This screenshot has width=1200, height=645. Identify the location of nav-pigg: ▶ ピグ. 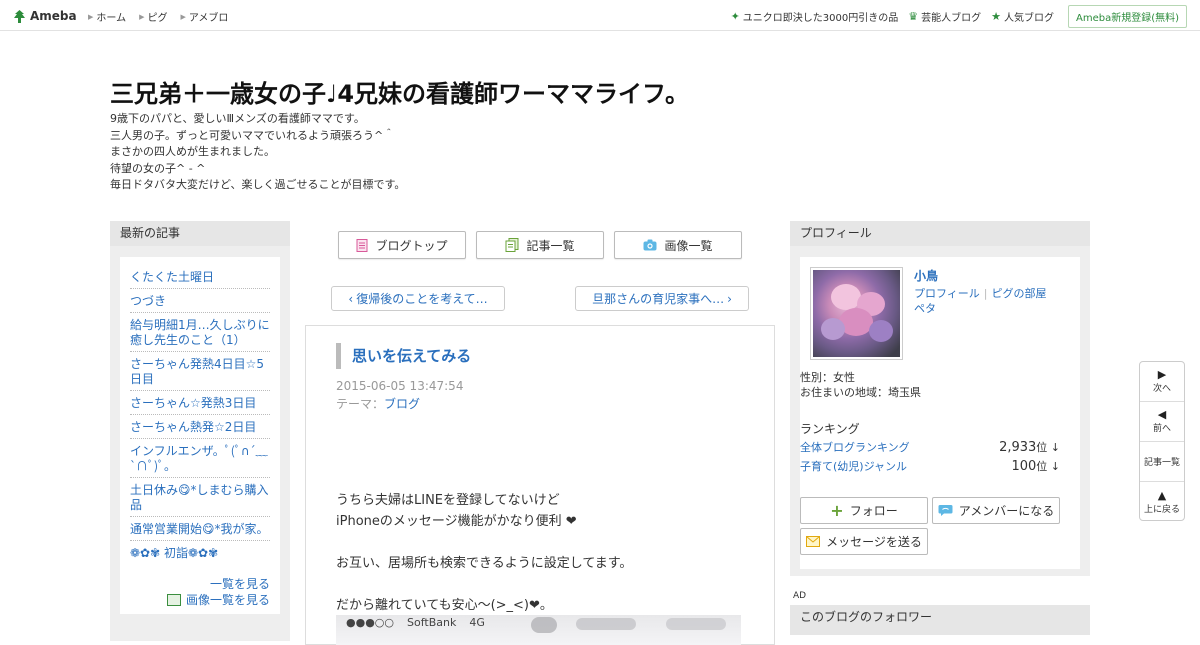
(153, 17).